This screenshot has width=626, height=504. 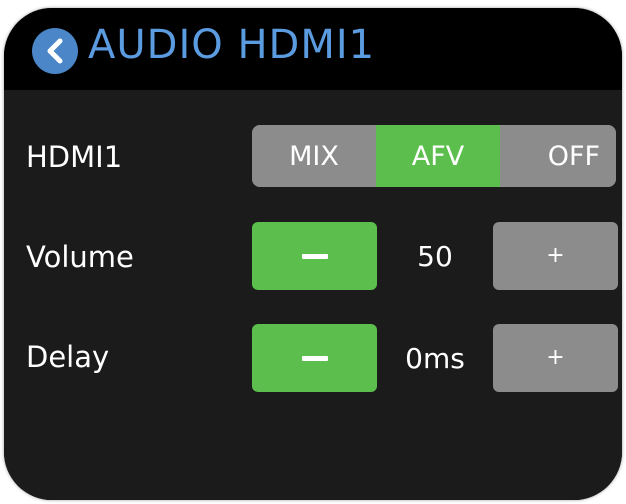 What do you see at coordinates (68, 357) in the screenshot?
I see `delay-row-label: Delay` at bounding box center [68, 357].